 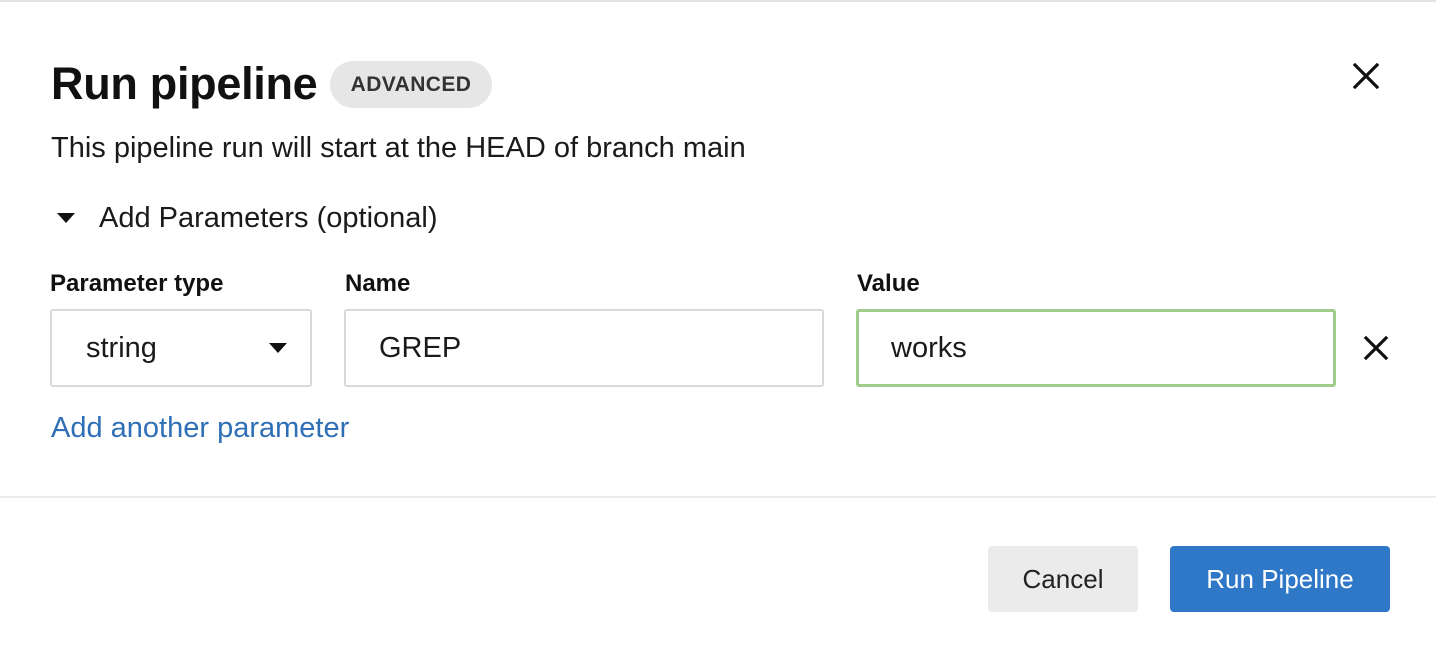 What do you see at coordinates (278, 350) in the screenshot?
I see `chevron-down-icon` at bounding box center [278, 350].